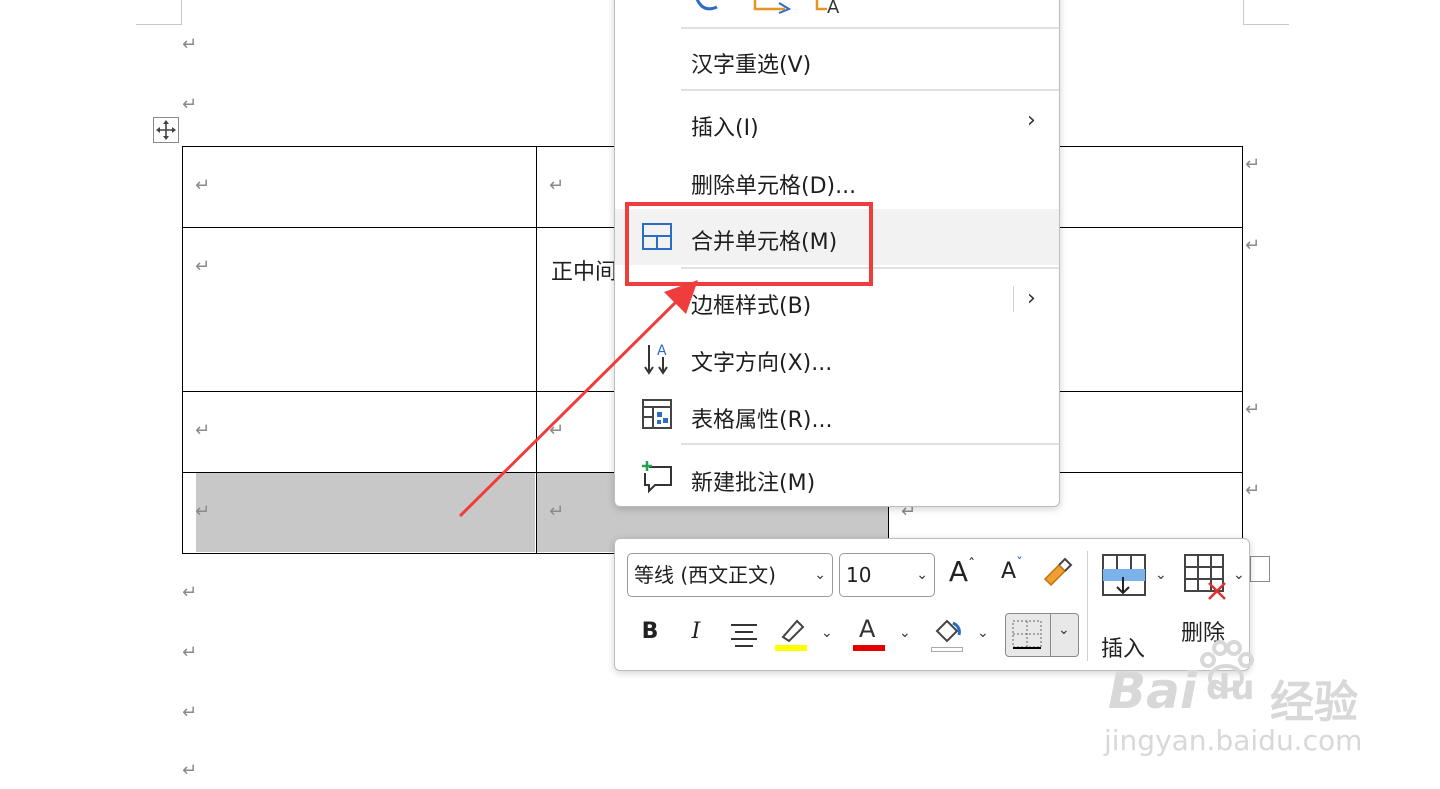 This screenshot has height=789, width=1440. I want to click on bold-button: B, so click(650, 634).